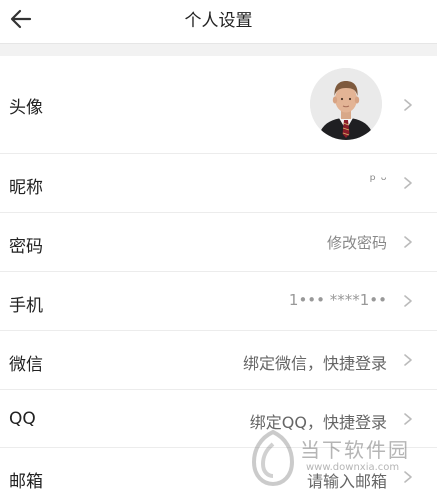  I want to click on nickname-value: ᵖ ᵕ, so click(378, 180).